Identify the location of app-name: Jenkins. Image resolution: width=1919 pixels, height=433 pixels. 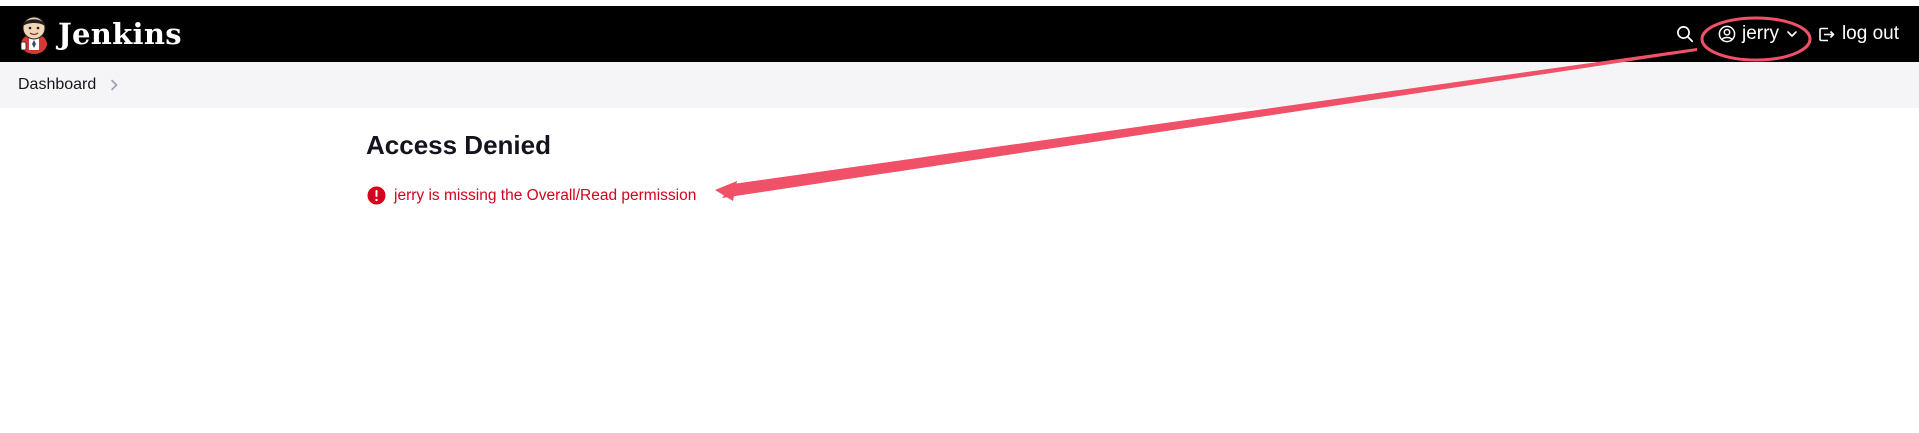
(120, 34).